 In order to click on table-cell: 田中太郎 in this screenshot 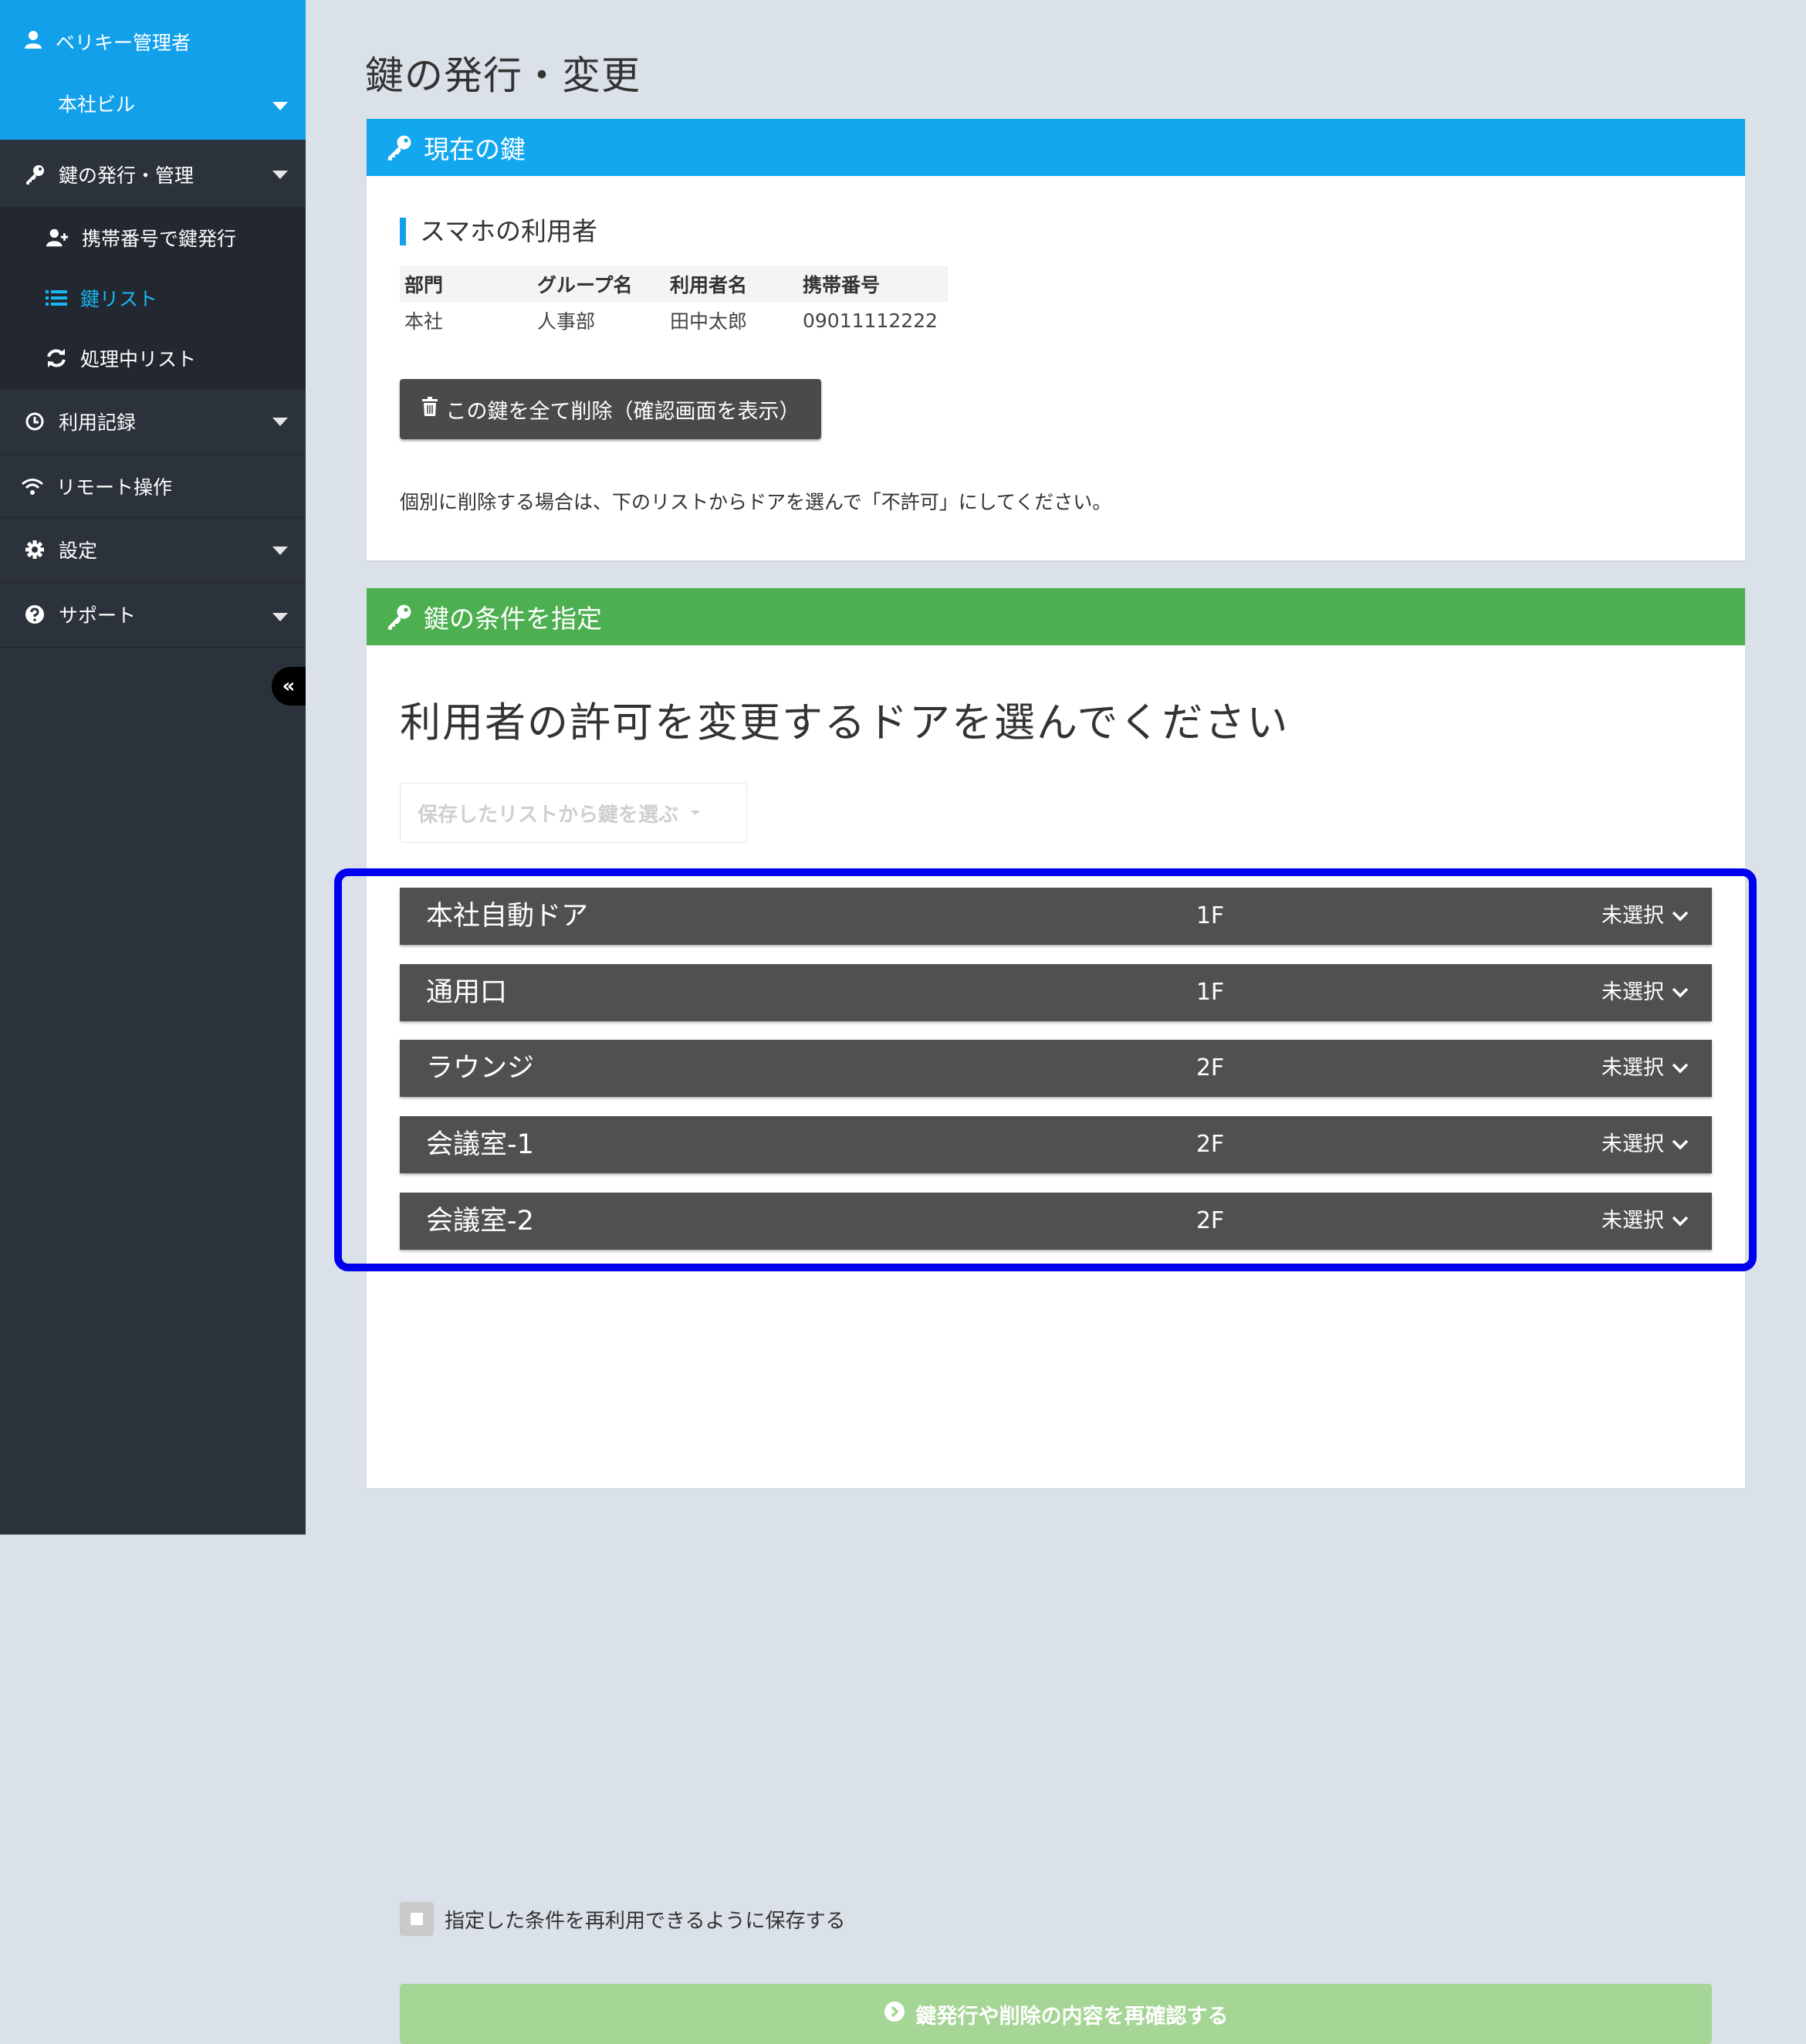, I will do `click(709, 321)`.